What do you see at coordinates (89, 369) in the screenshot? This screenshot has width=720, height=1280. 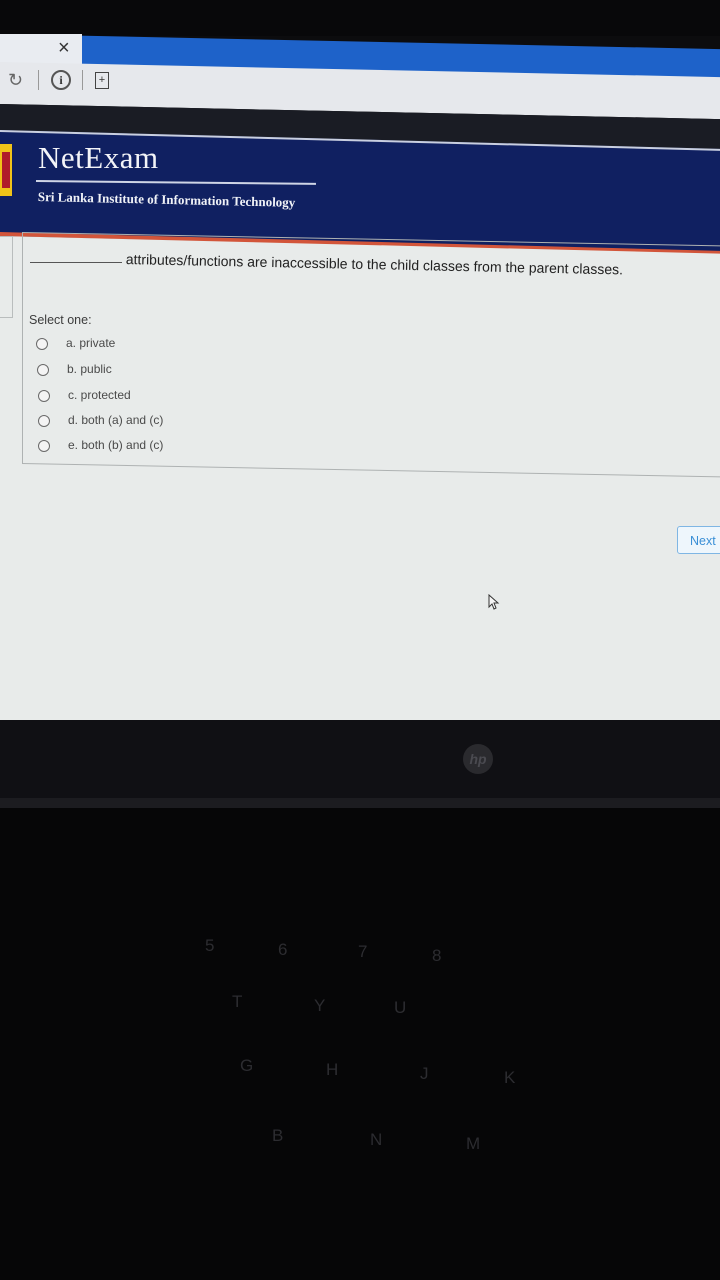 I see `option-label: b. public` at bounding box center [89, 369].